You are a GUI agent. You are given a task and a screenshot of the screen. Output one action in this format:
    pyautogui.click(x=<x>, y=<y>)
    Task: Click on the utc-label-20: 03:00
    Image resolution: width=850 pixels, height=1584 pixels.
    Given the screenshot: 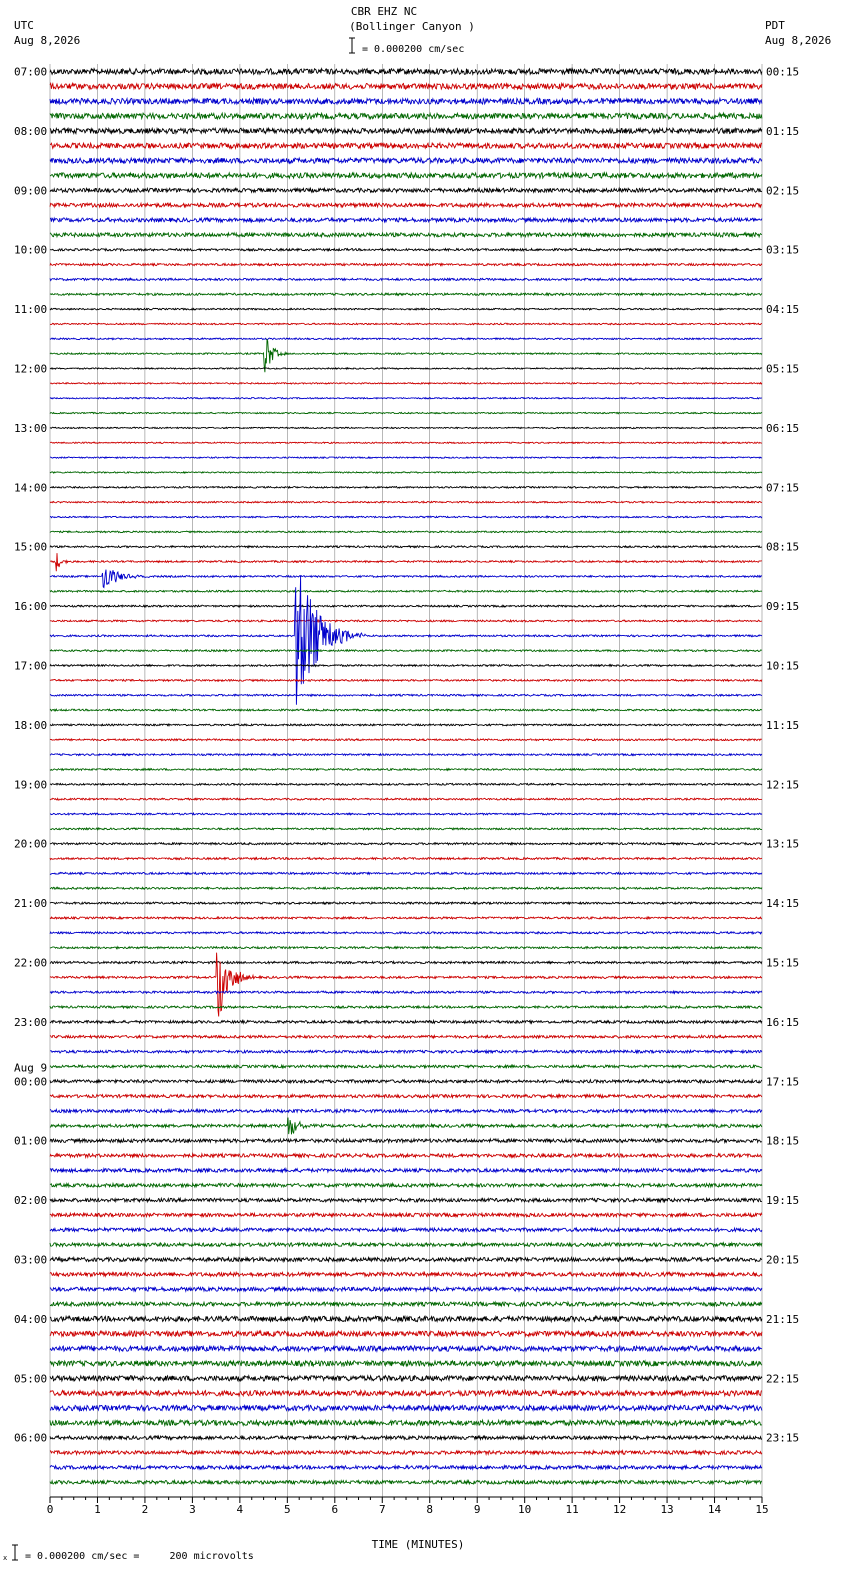 What is the action you would take?
    pyautogui.click(x=30, y=1260)
    